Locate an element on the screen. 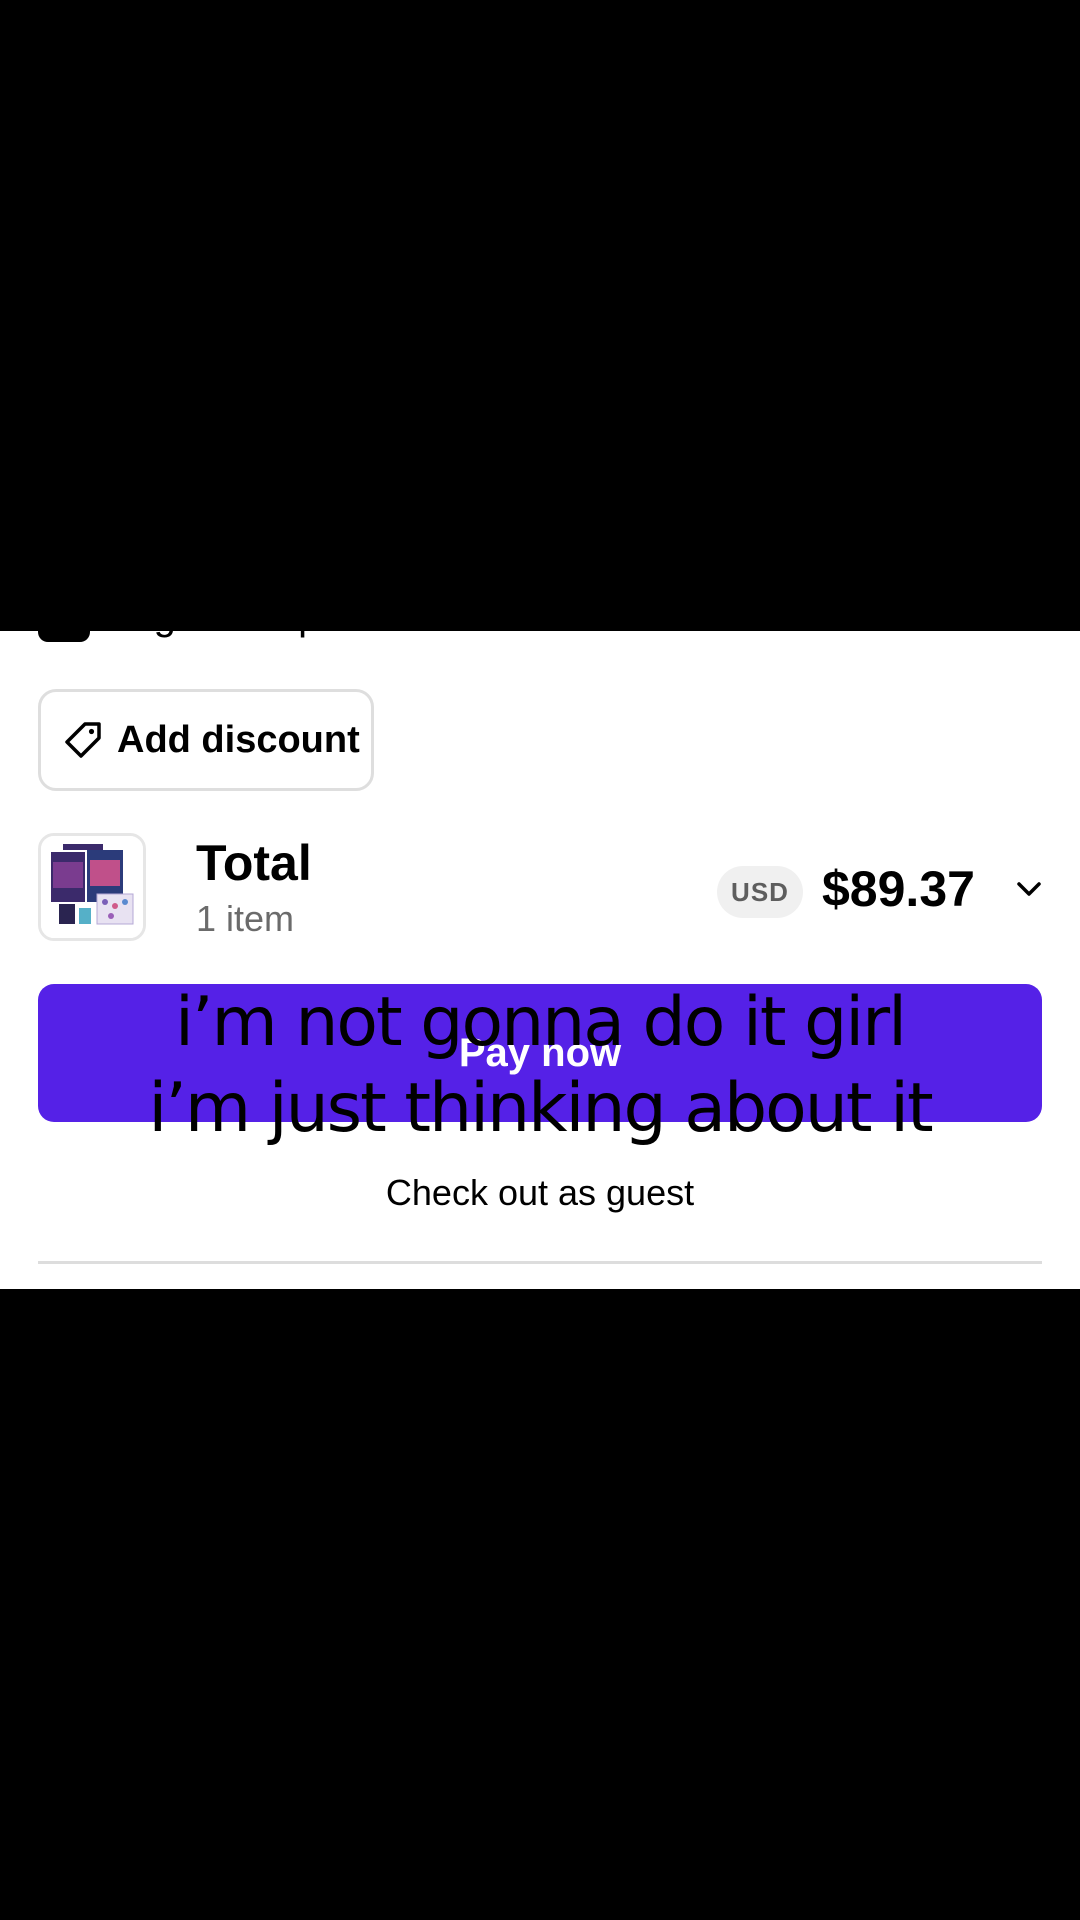 The height and width of the screenshot is (1920, 1080). pay-now-label: Pay now is located at coordinates (540, 1052).